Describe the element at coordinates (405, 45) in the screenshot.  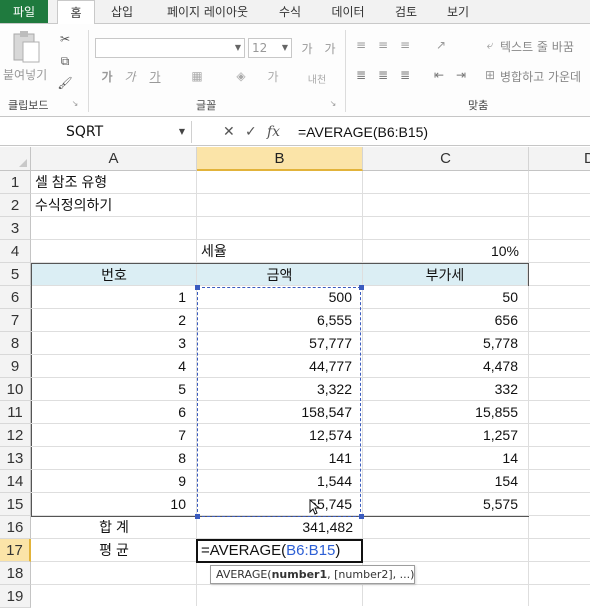
I see `align-bottom-icon: ≡` at that location.